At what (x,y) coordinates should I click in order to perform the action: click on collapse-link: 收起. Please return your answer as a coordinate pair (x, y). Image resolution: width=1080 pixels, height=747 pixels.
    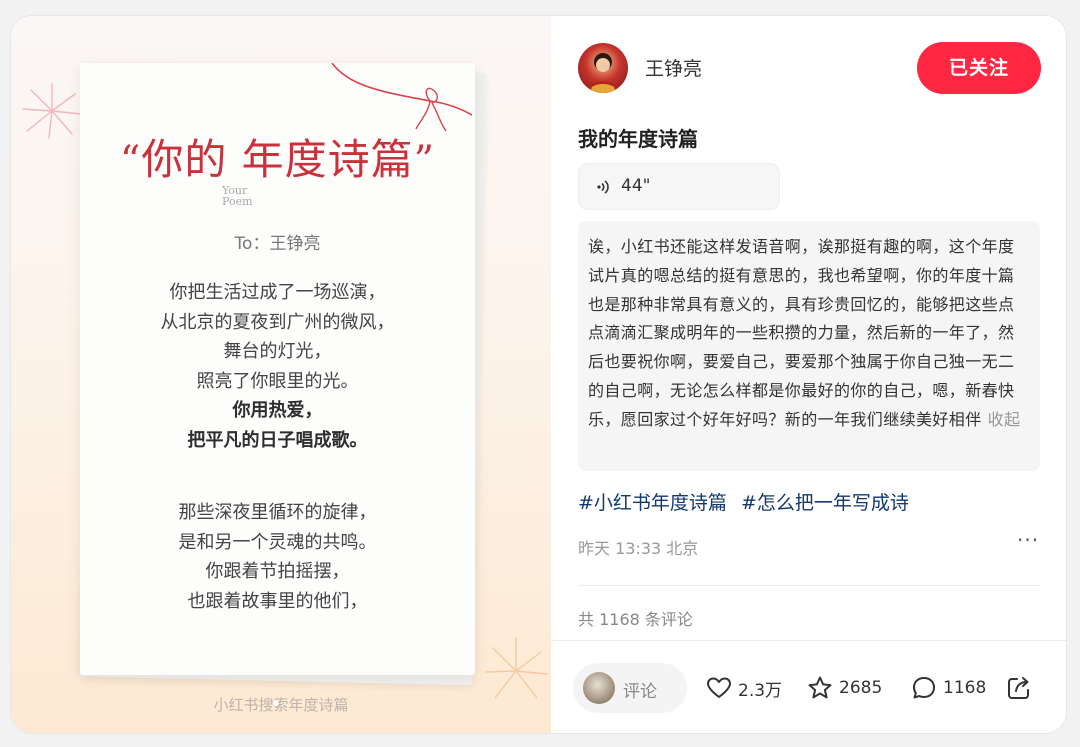
    Looking at the image, I should click on (1004, 419).